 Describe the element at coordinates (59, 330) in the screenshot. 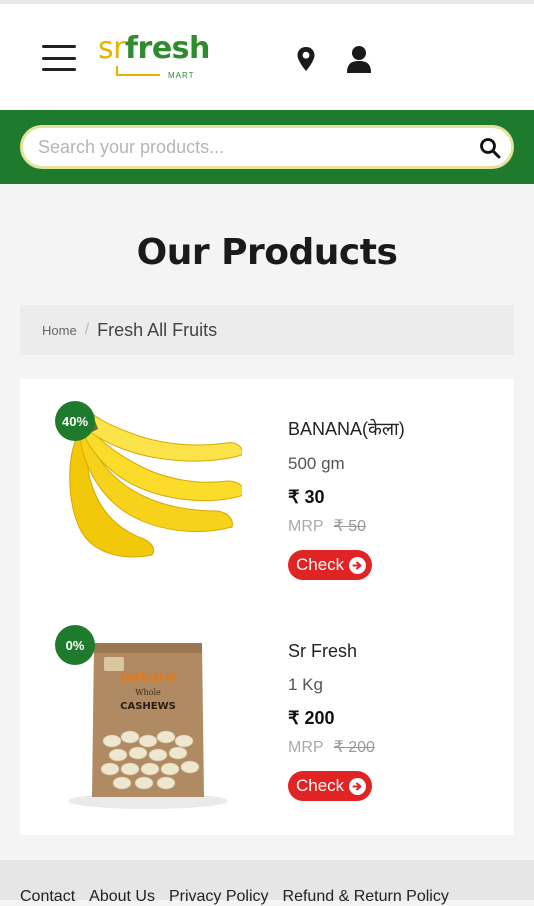

I see `breadcrumb-home: Home` at that location.